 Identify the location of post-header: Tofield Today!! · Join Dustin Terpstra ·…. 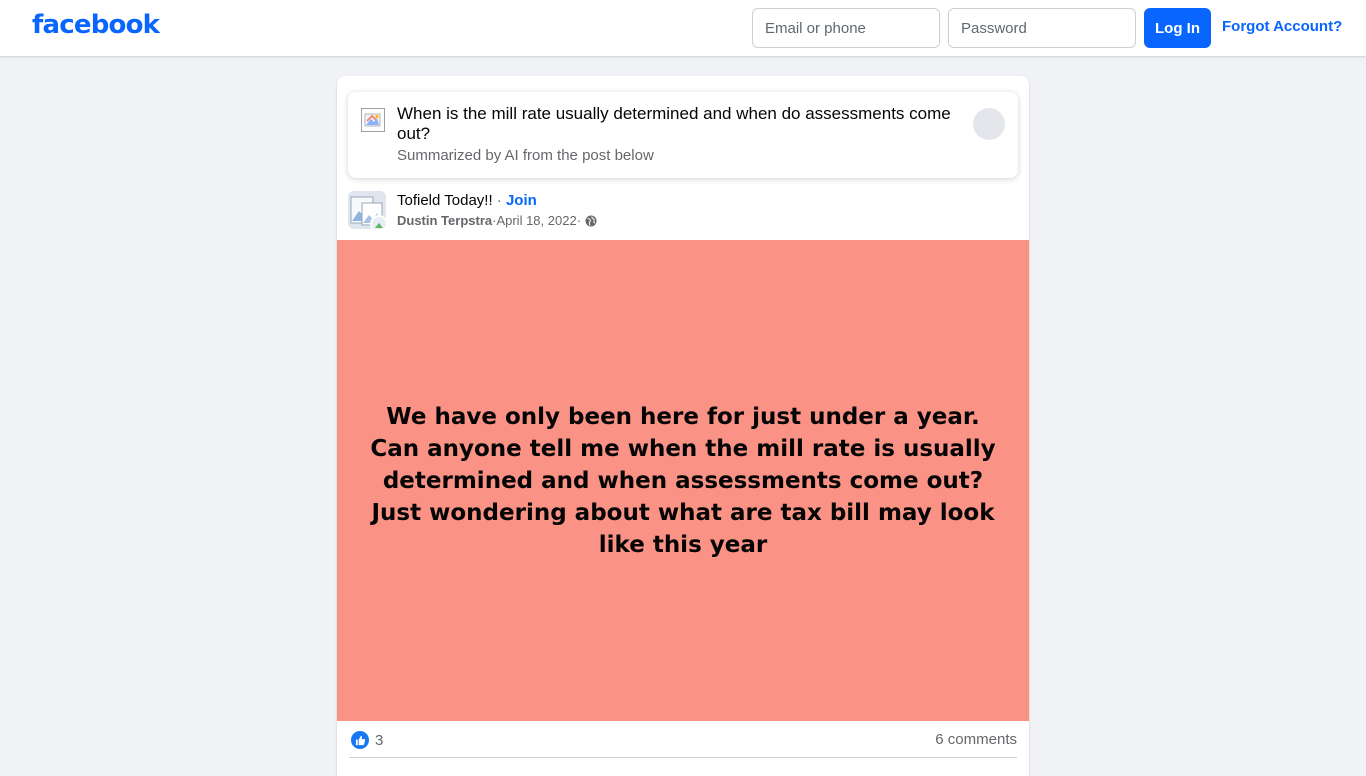
(683, 210).